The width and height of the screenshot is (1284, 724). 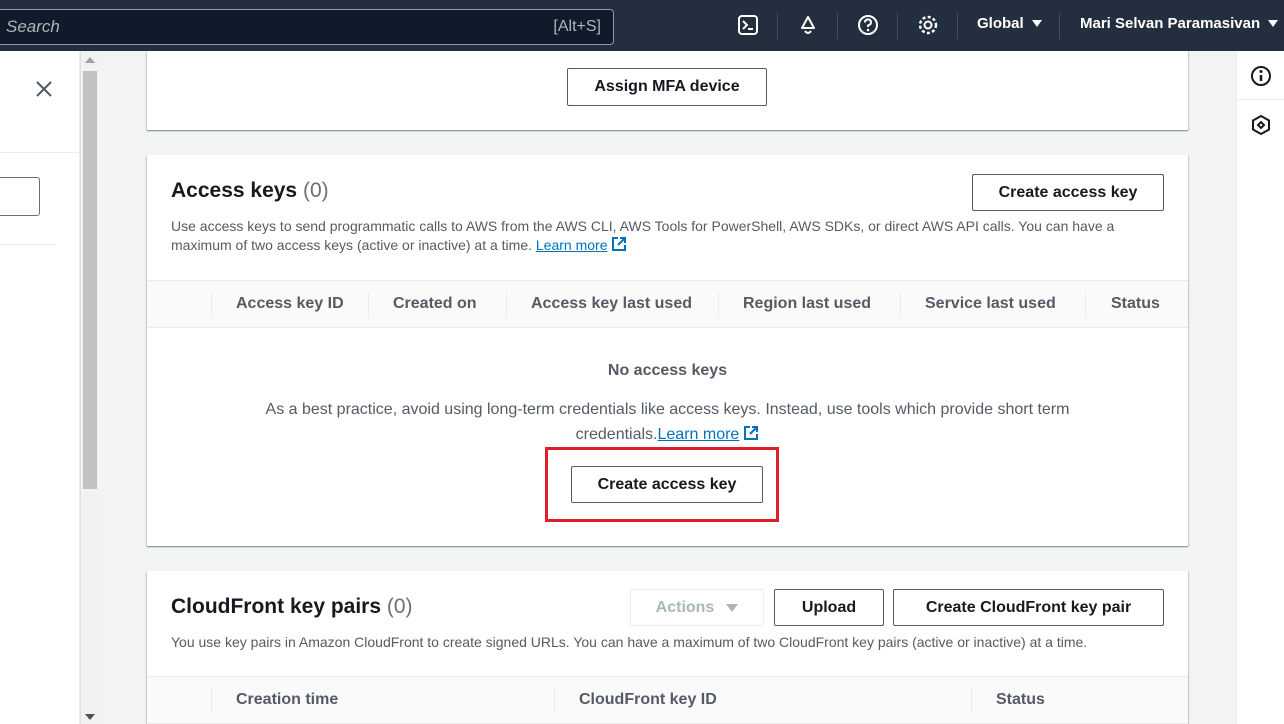 What do you see at coordinates (266, 27) in the screenshot?
I see `search-input` at bounding box center [266, 27].